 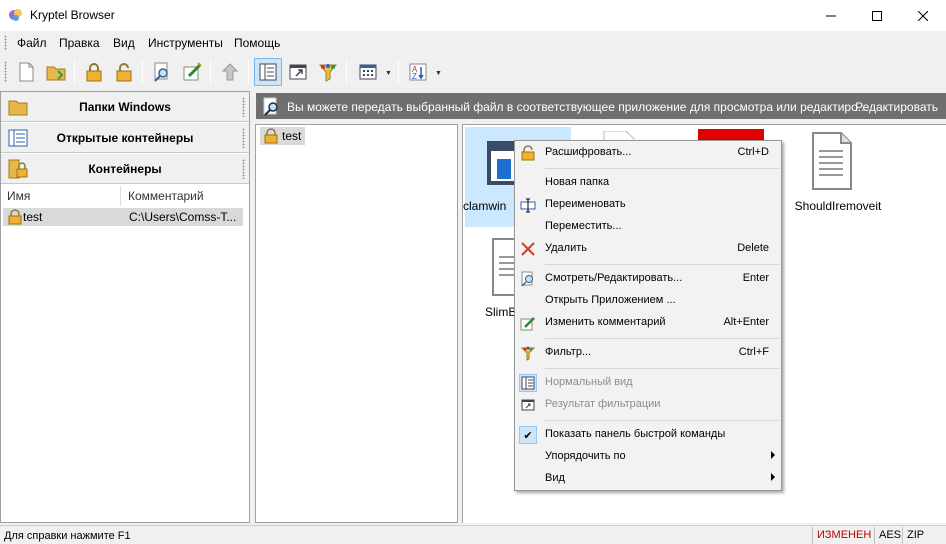 I want to click on sort-button: AZ, so click(x=418, y=72).